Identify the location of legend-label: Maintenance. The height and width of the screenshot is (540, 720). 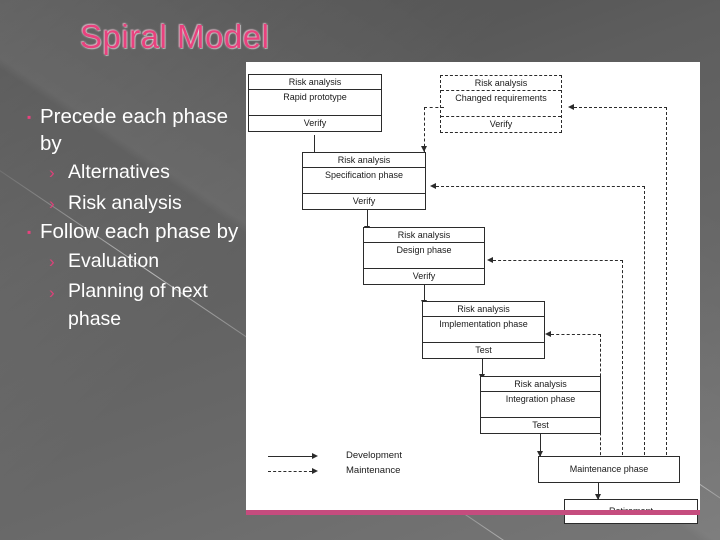
(373, 470).